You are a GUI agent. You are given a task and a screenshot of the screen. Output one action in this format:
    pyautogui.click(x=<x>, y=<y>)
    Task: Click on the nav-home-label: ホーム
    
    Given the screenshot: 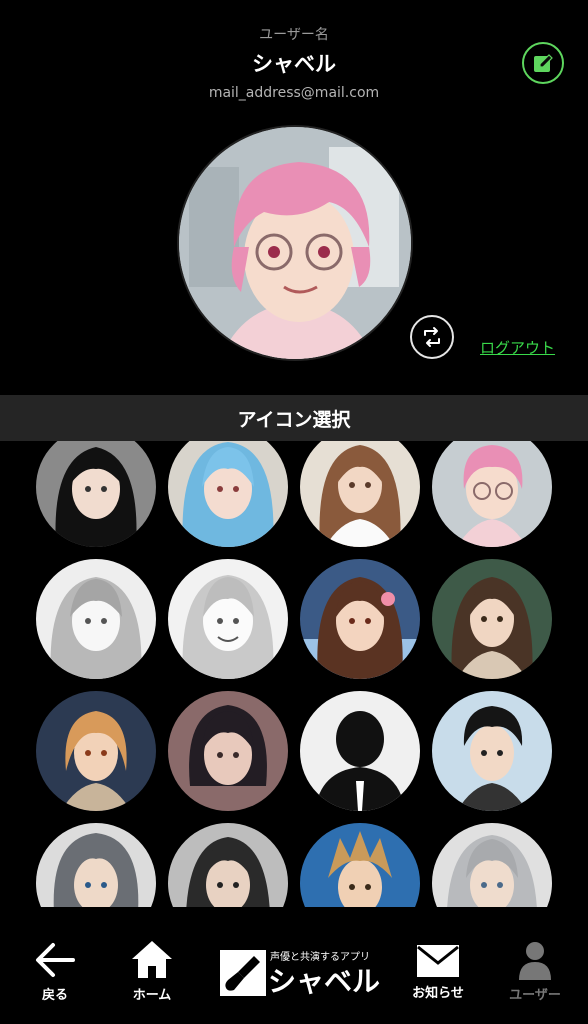 What is the action you would take?
    pyautogui.click(x=152, y=995)
    